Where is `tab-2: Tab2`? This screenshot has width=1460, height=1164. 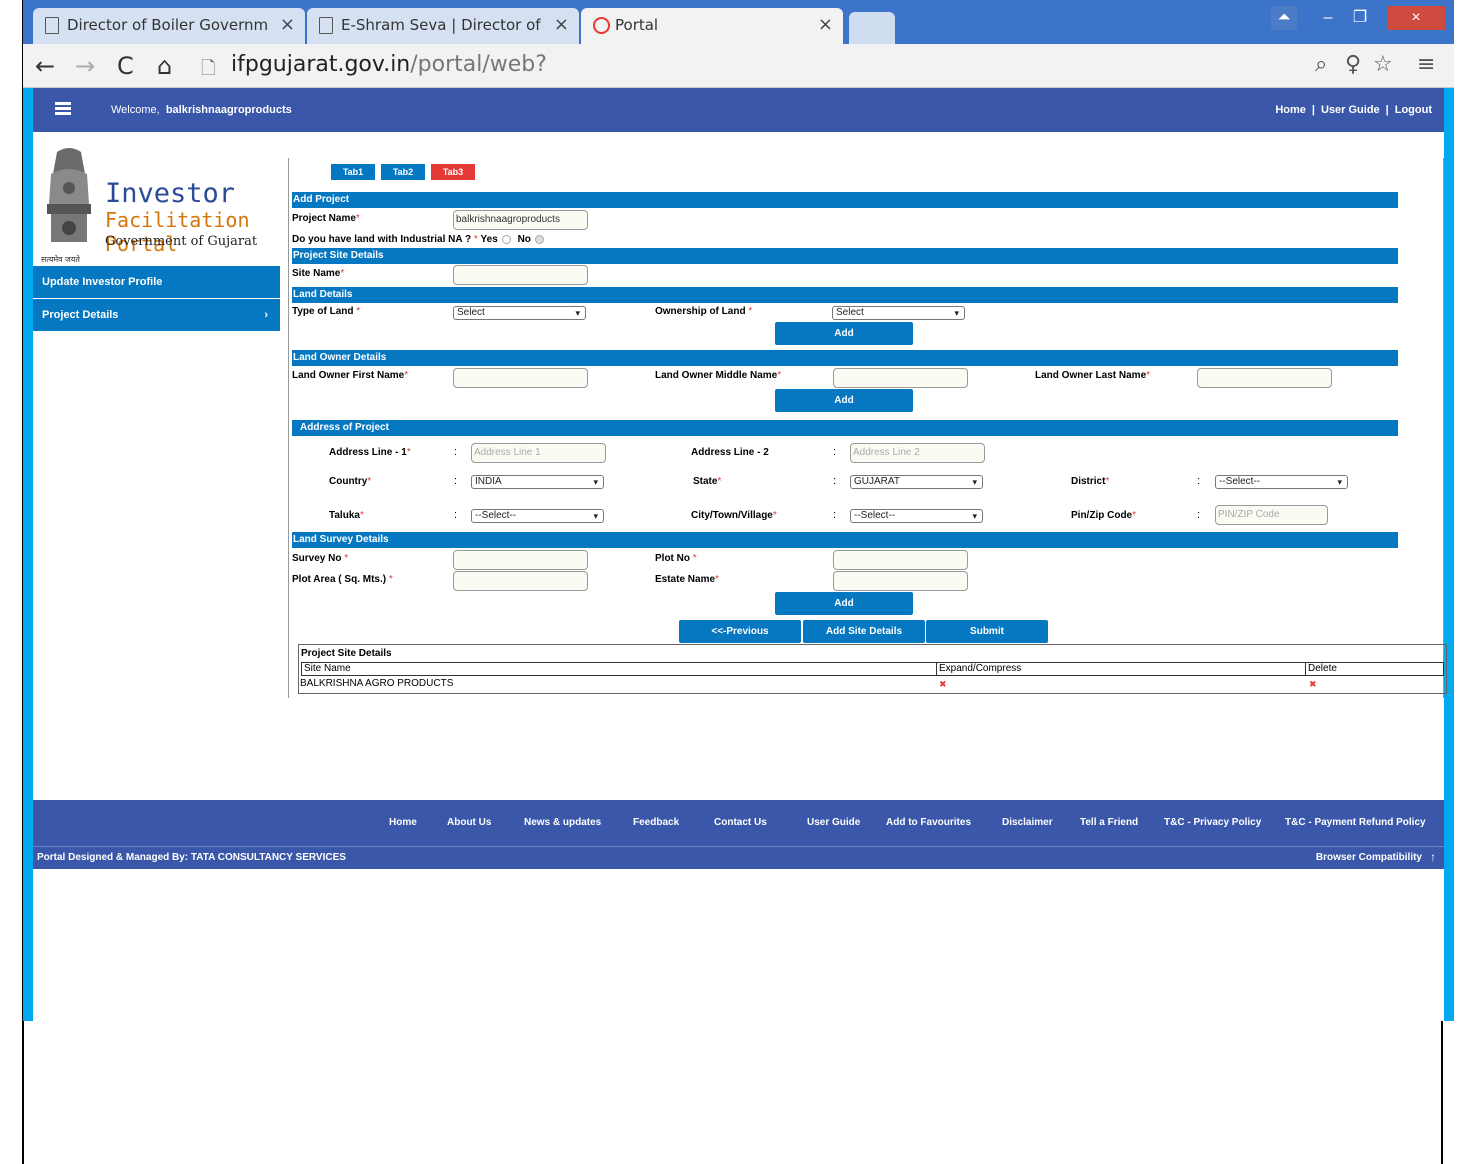
tab-2: Tab2 is located at coordinates (403, 172).